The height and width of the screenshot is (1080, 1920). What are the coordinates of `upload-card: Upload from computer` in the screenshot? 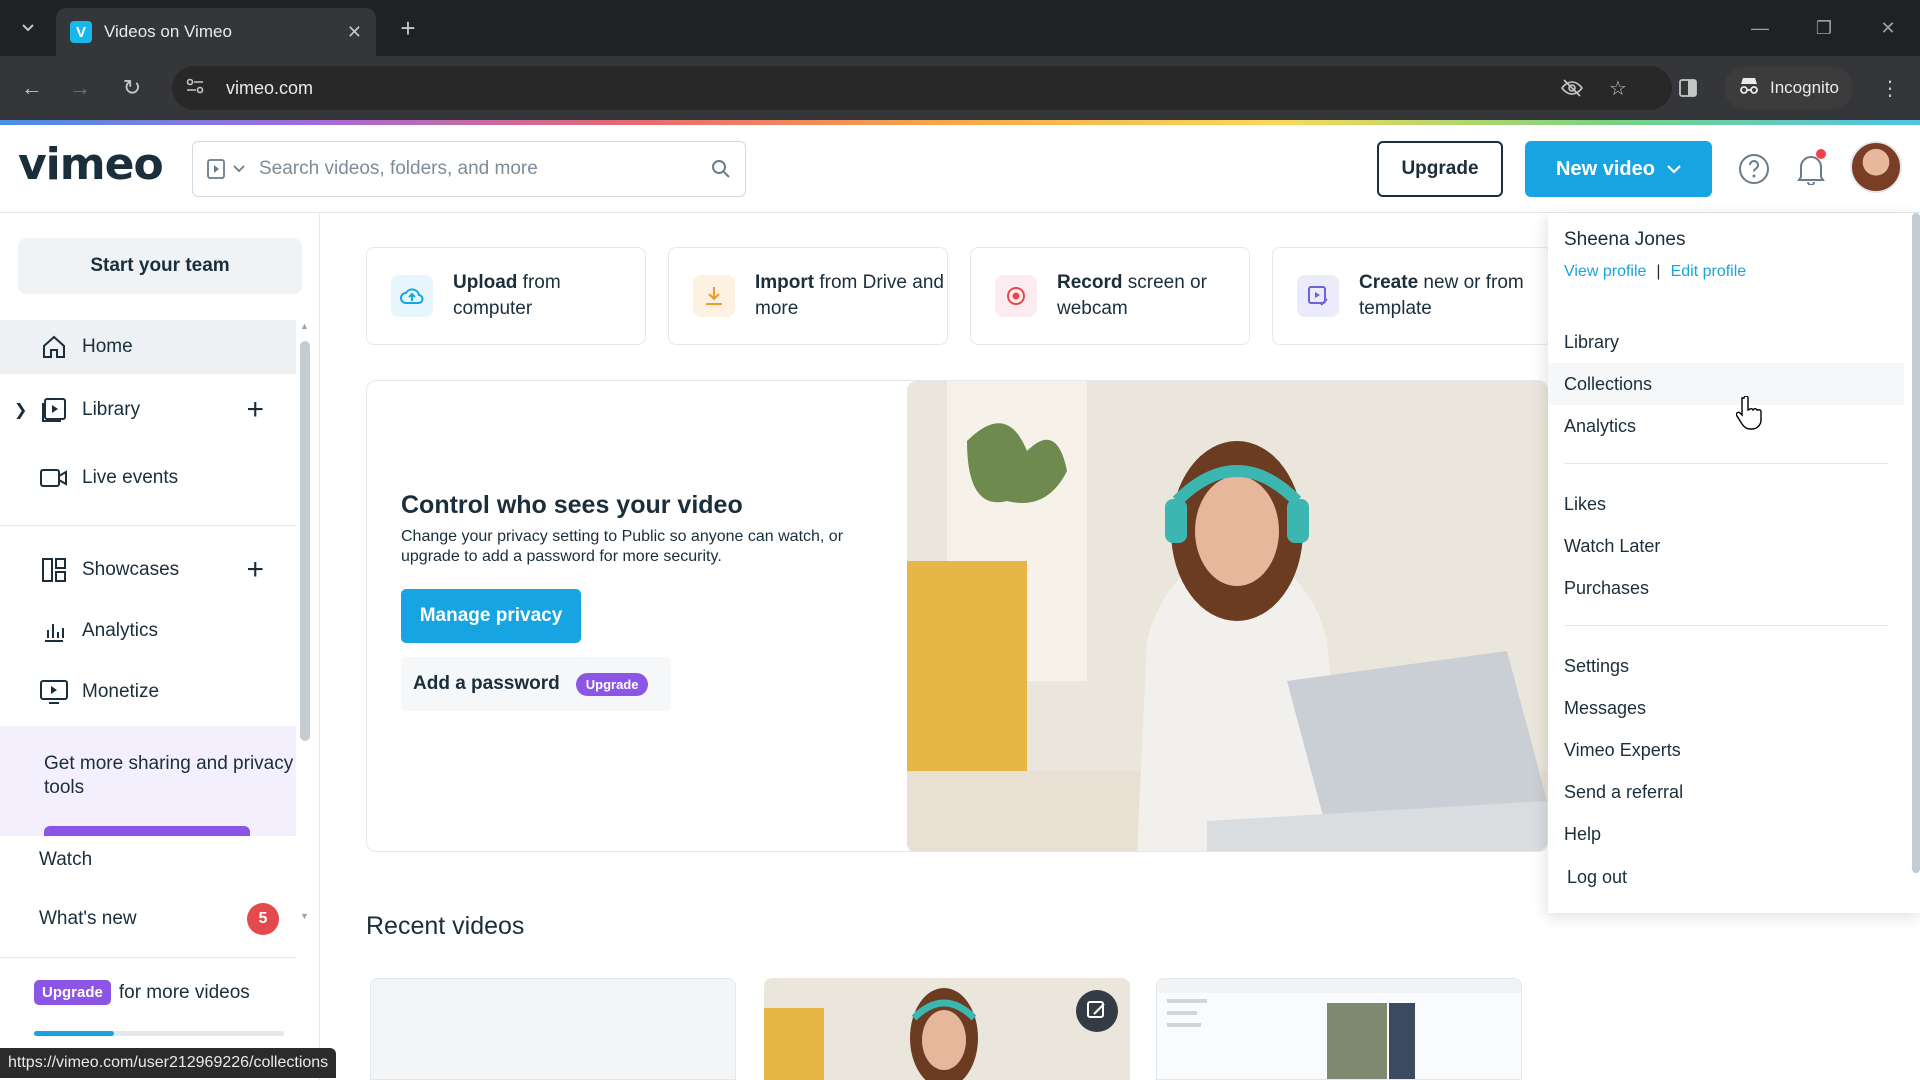 It's located at (506, 296).